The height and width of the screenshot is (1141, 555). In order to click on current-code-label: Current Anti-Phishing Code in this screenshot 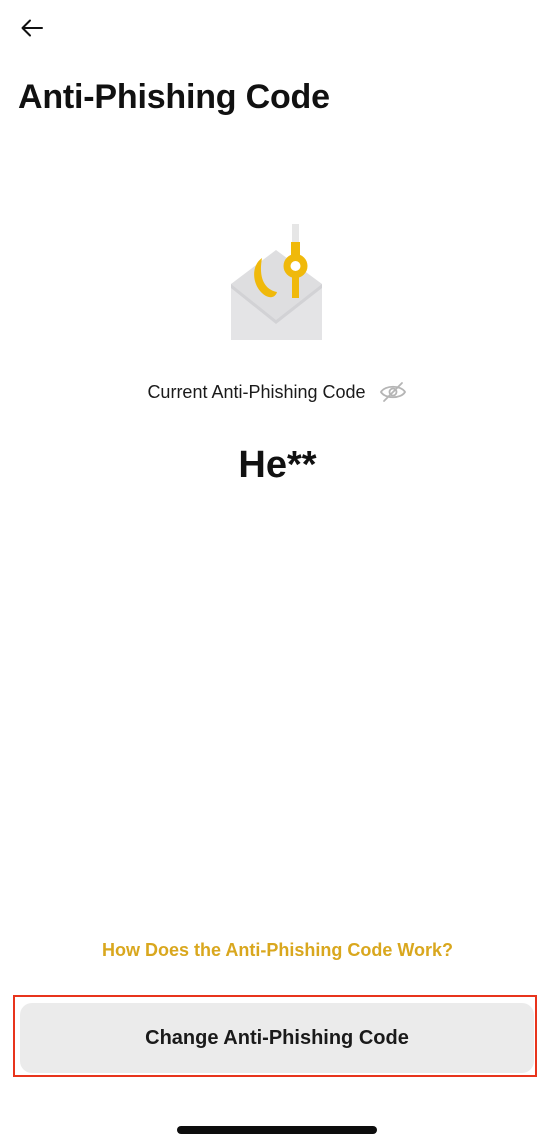, I will do `click(256, 391)`.